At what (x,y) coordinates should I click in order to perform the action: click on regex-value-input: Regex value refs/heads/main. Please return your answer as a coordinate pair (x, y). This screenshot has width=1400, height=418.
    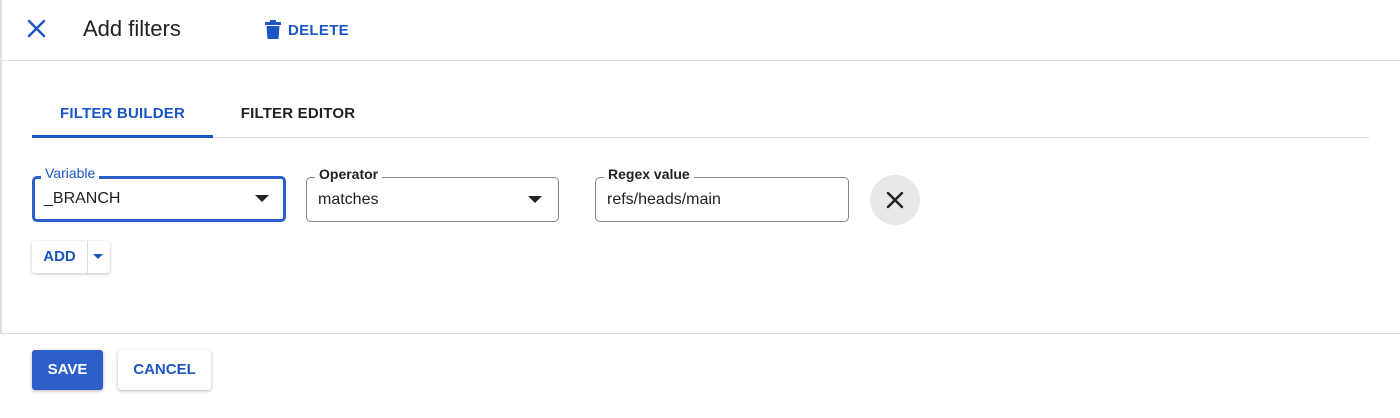
    Looking at the image, I should click on (722, 194).